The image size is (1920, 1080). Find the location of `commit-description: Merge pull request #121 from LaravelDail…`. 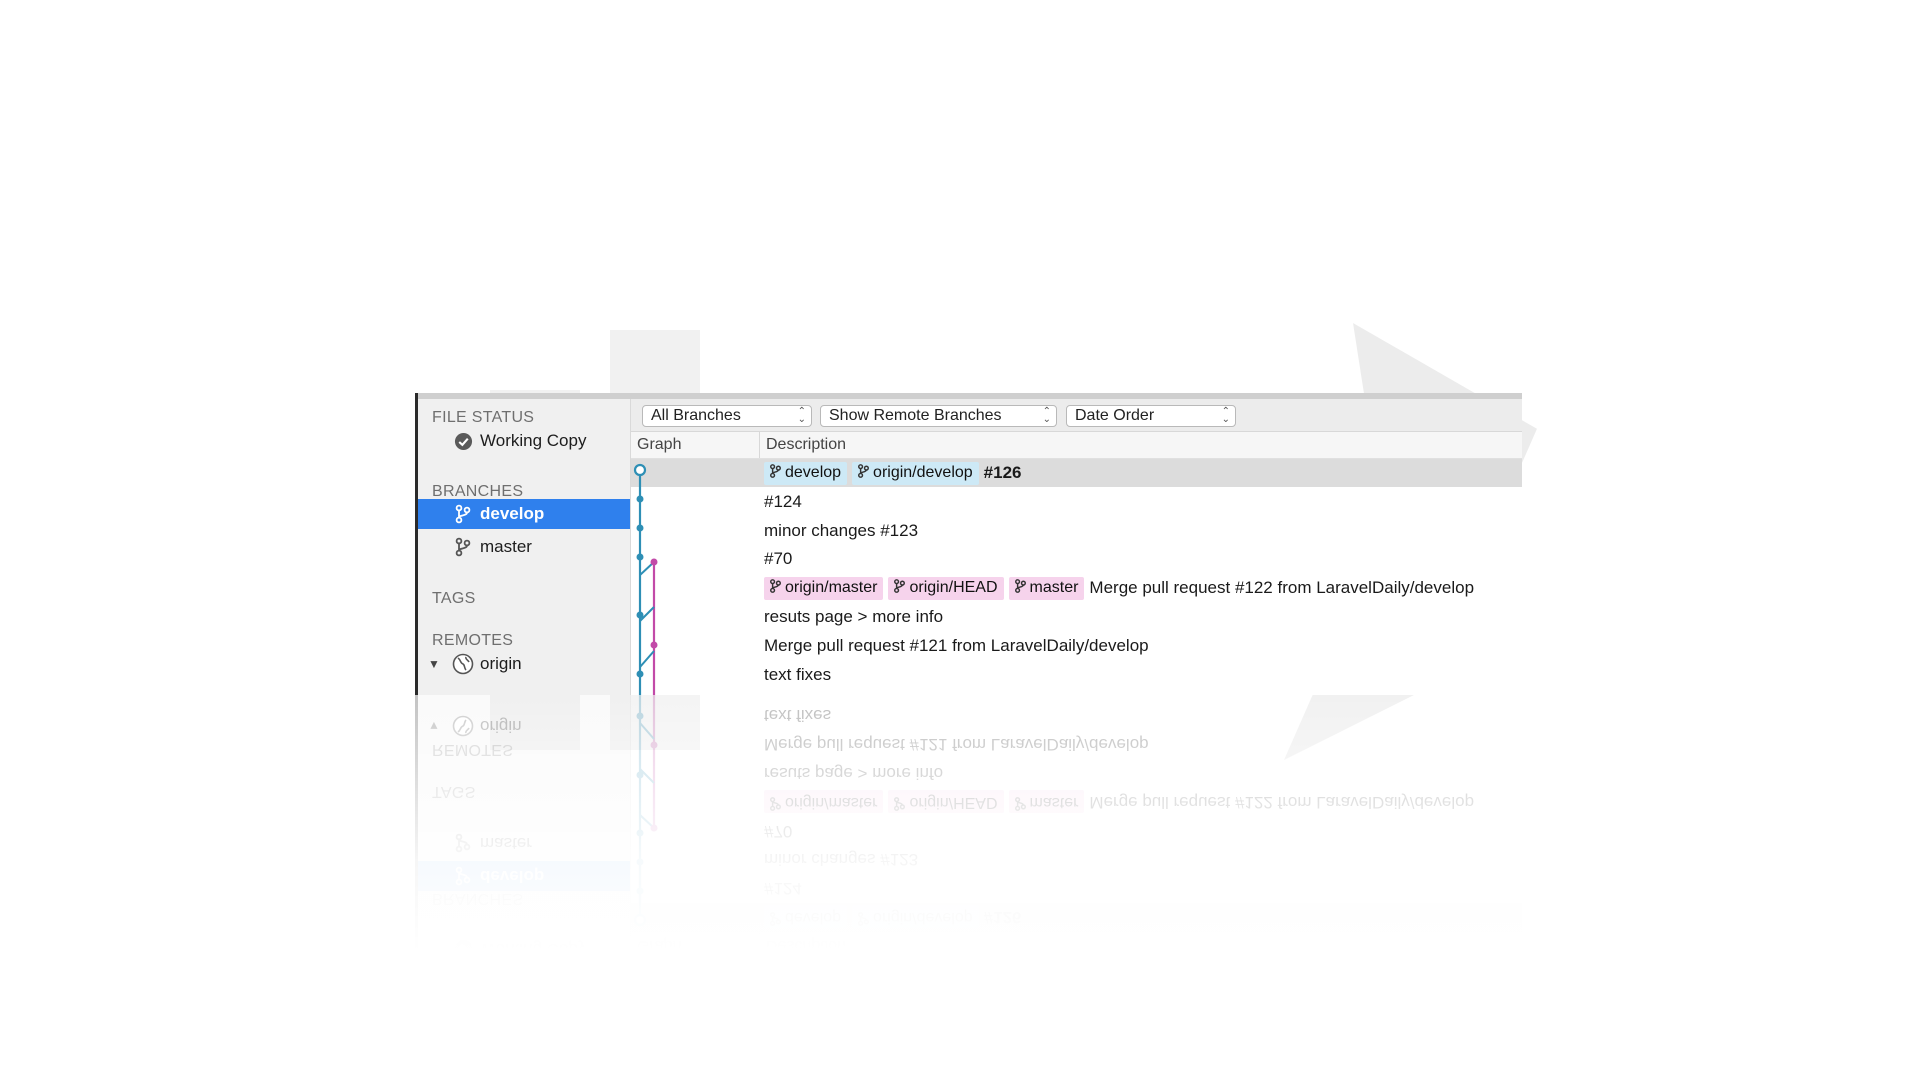

commit-description: Merge pull request #121 from LaravelDail… is located at coordinates (956, 646).